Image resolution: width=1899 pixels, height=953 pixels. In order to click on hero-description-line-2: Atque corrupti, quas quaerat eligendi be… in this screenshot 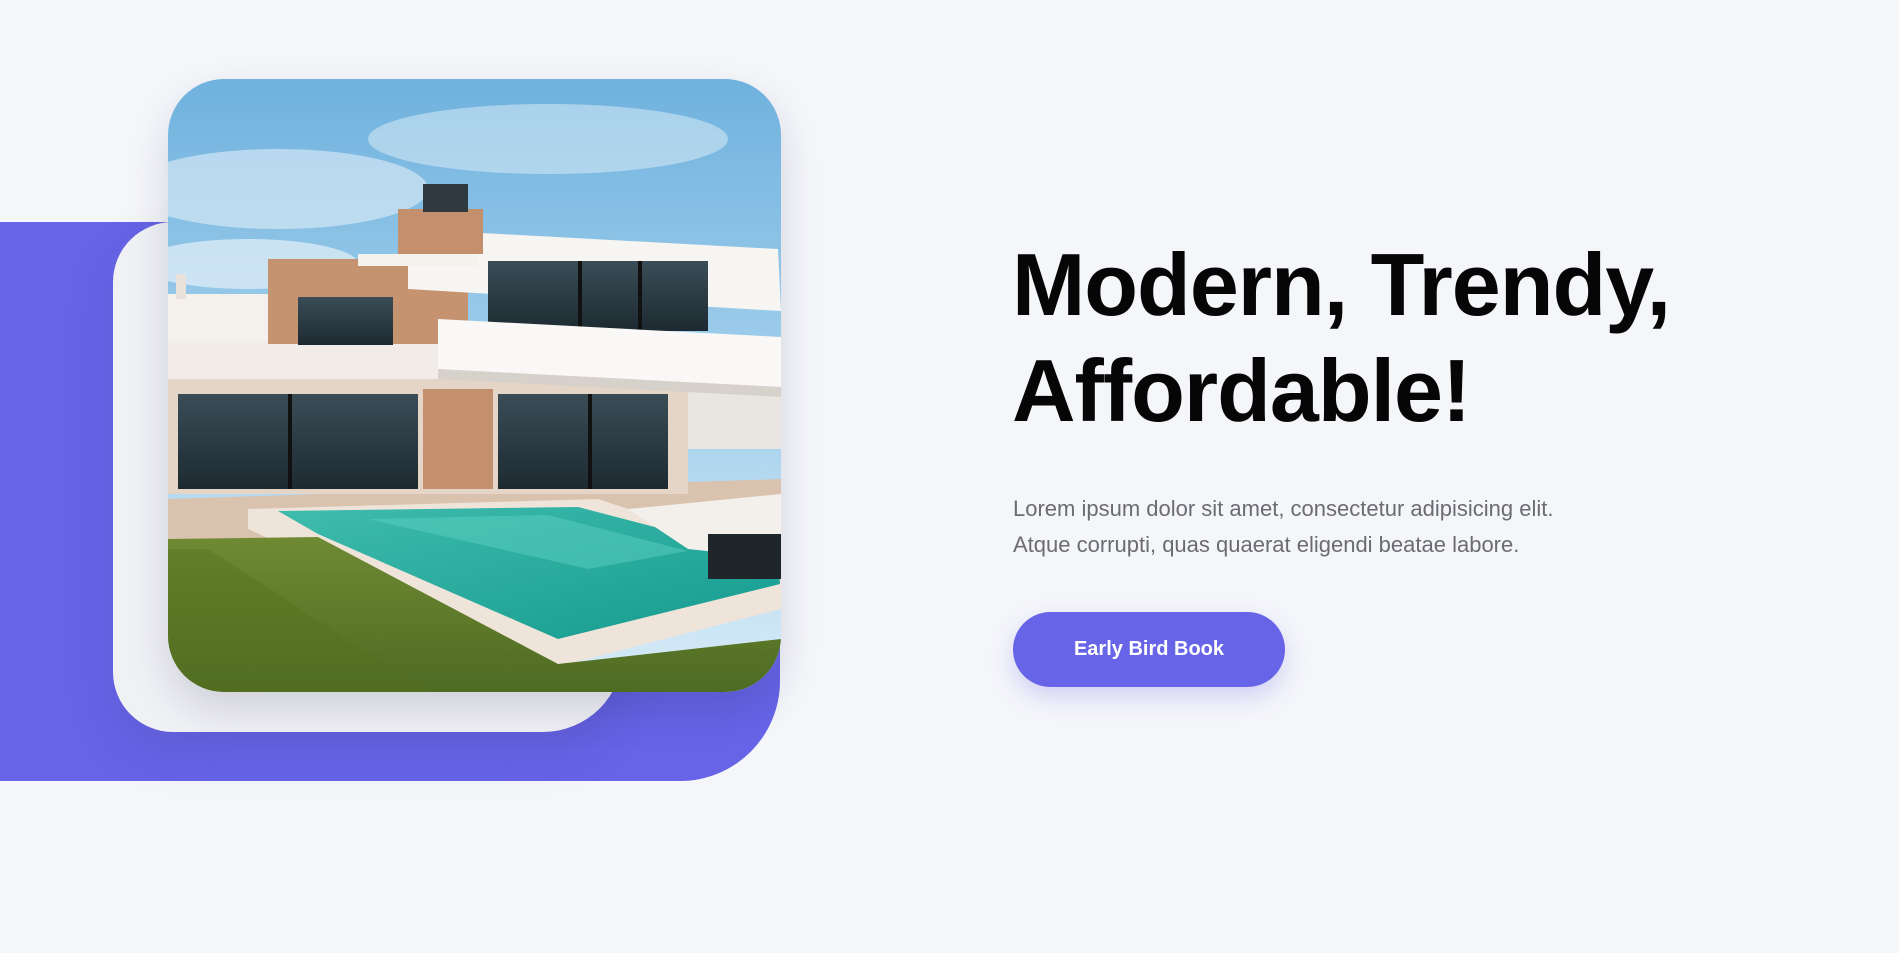, I will do `click(1266, 544)`.